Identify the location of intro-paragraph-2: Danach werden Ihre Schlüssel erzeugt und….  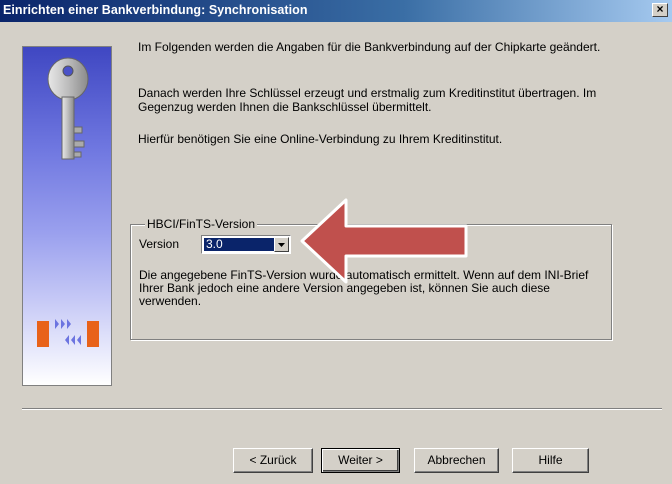
(367, 100).